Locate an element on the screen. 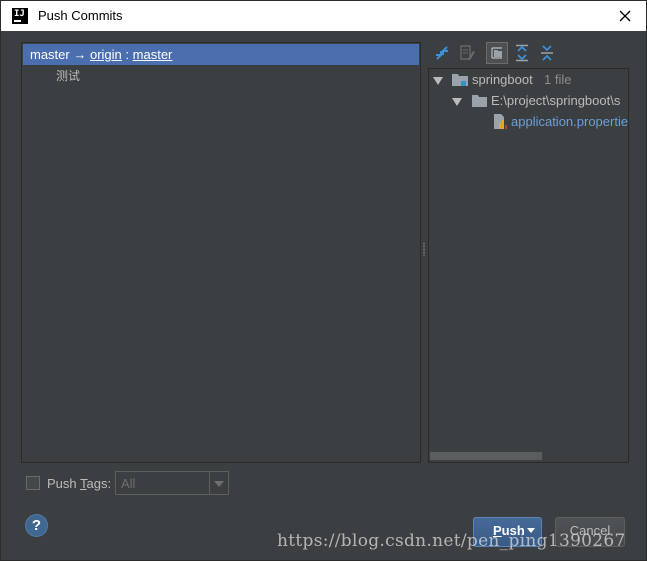  compare-button is located at coordinates (442, 53).